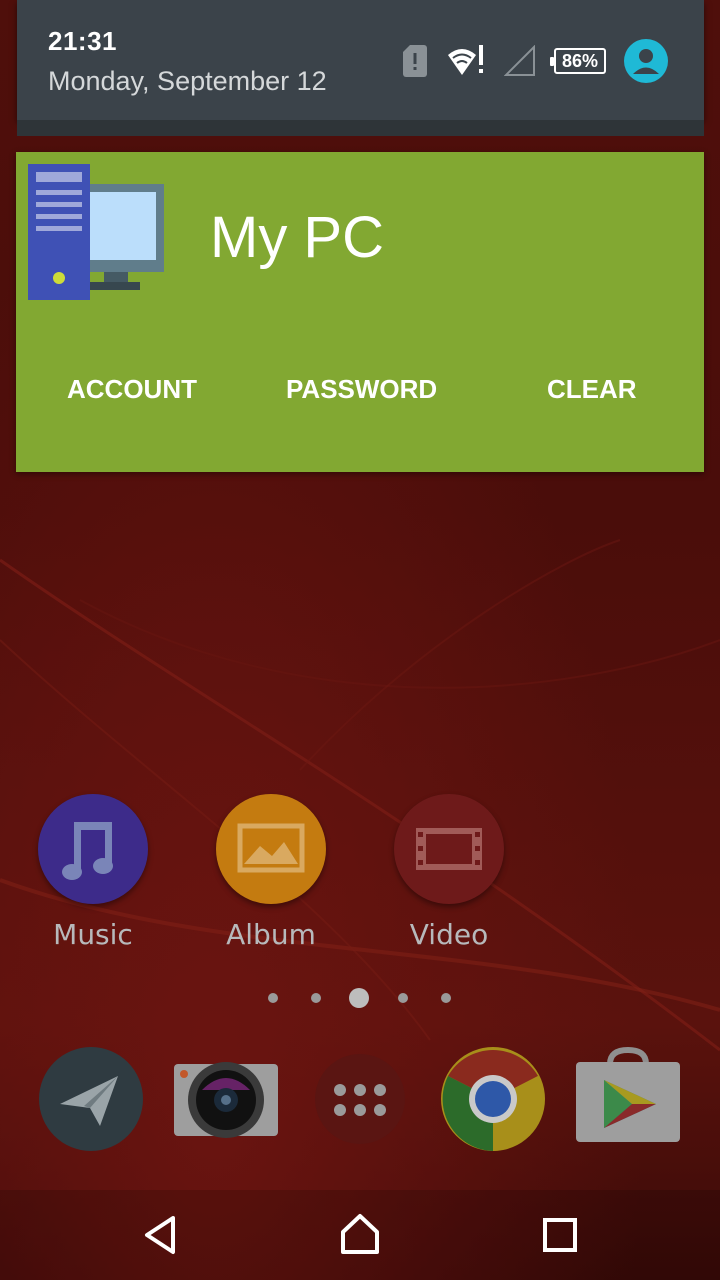 The height and width of the screenshot is (1280, 720). I want to click on page-dot-active, so click(359, 998).